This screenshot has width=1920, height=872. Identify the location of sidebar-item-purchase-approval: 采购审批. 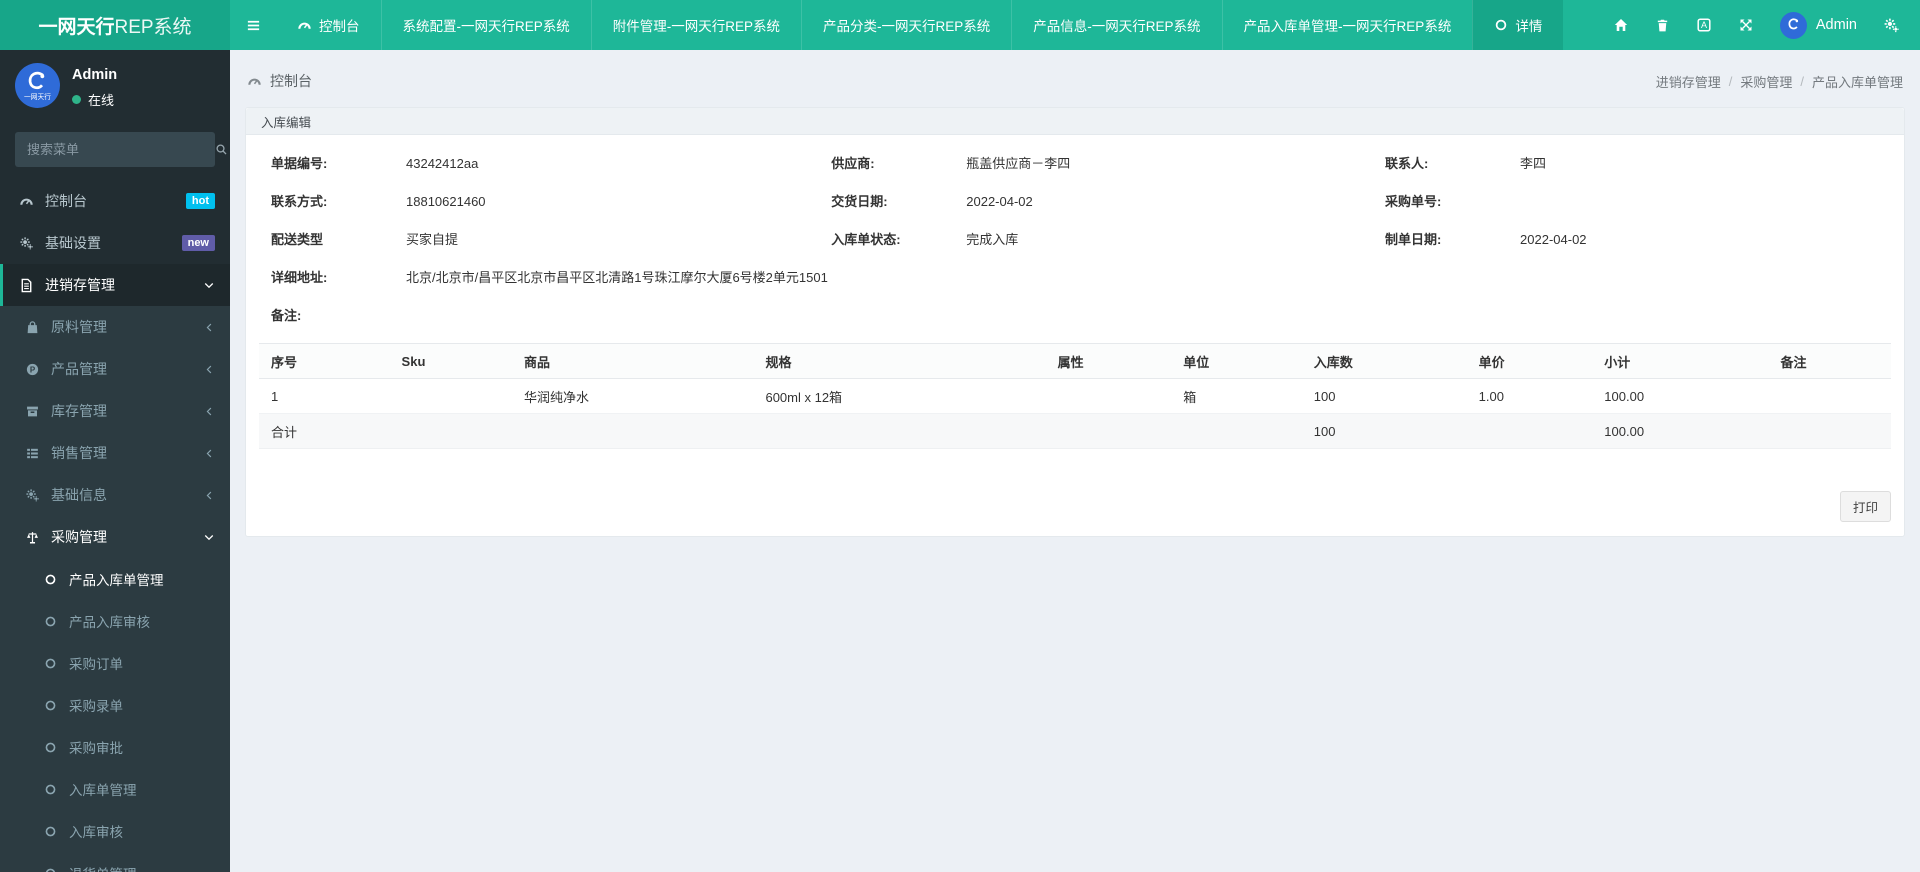
(115, 747).